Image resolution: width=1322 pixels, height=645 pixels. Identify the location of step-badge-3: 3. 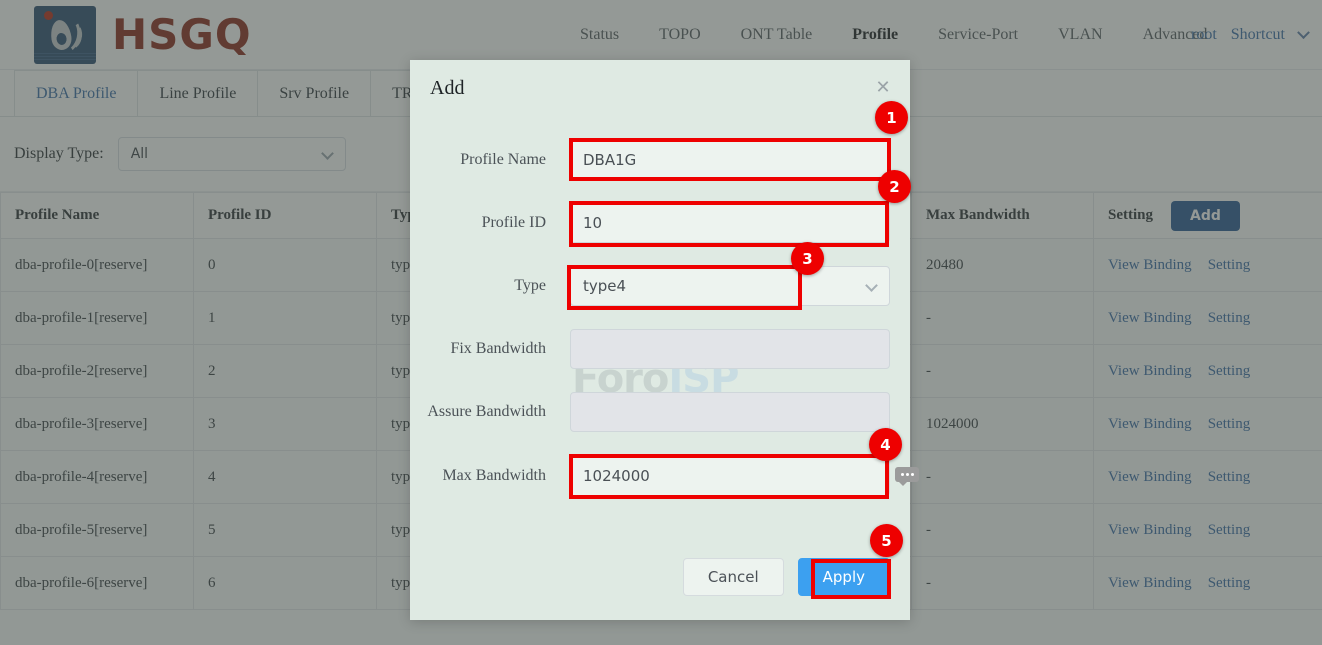
(807, 258).